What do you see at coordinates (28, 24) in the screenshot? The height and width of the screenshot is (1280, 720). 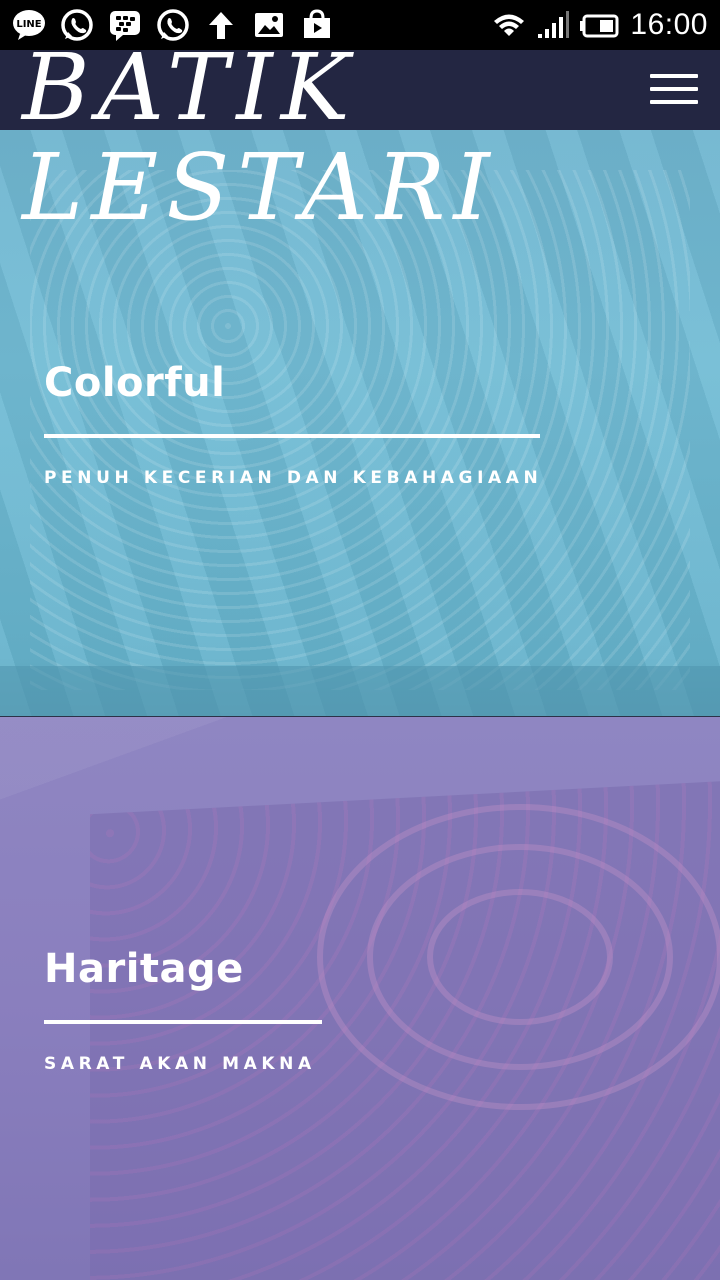 I see `svg-text: LINE` at bounding box center [28, 24].